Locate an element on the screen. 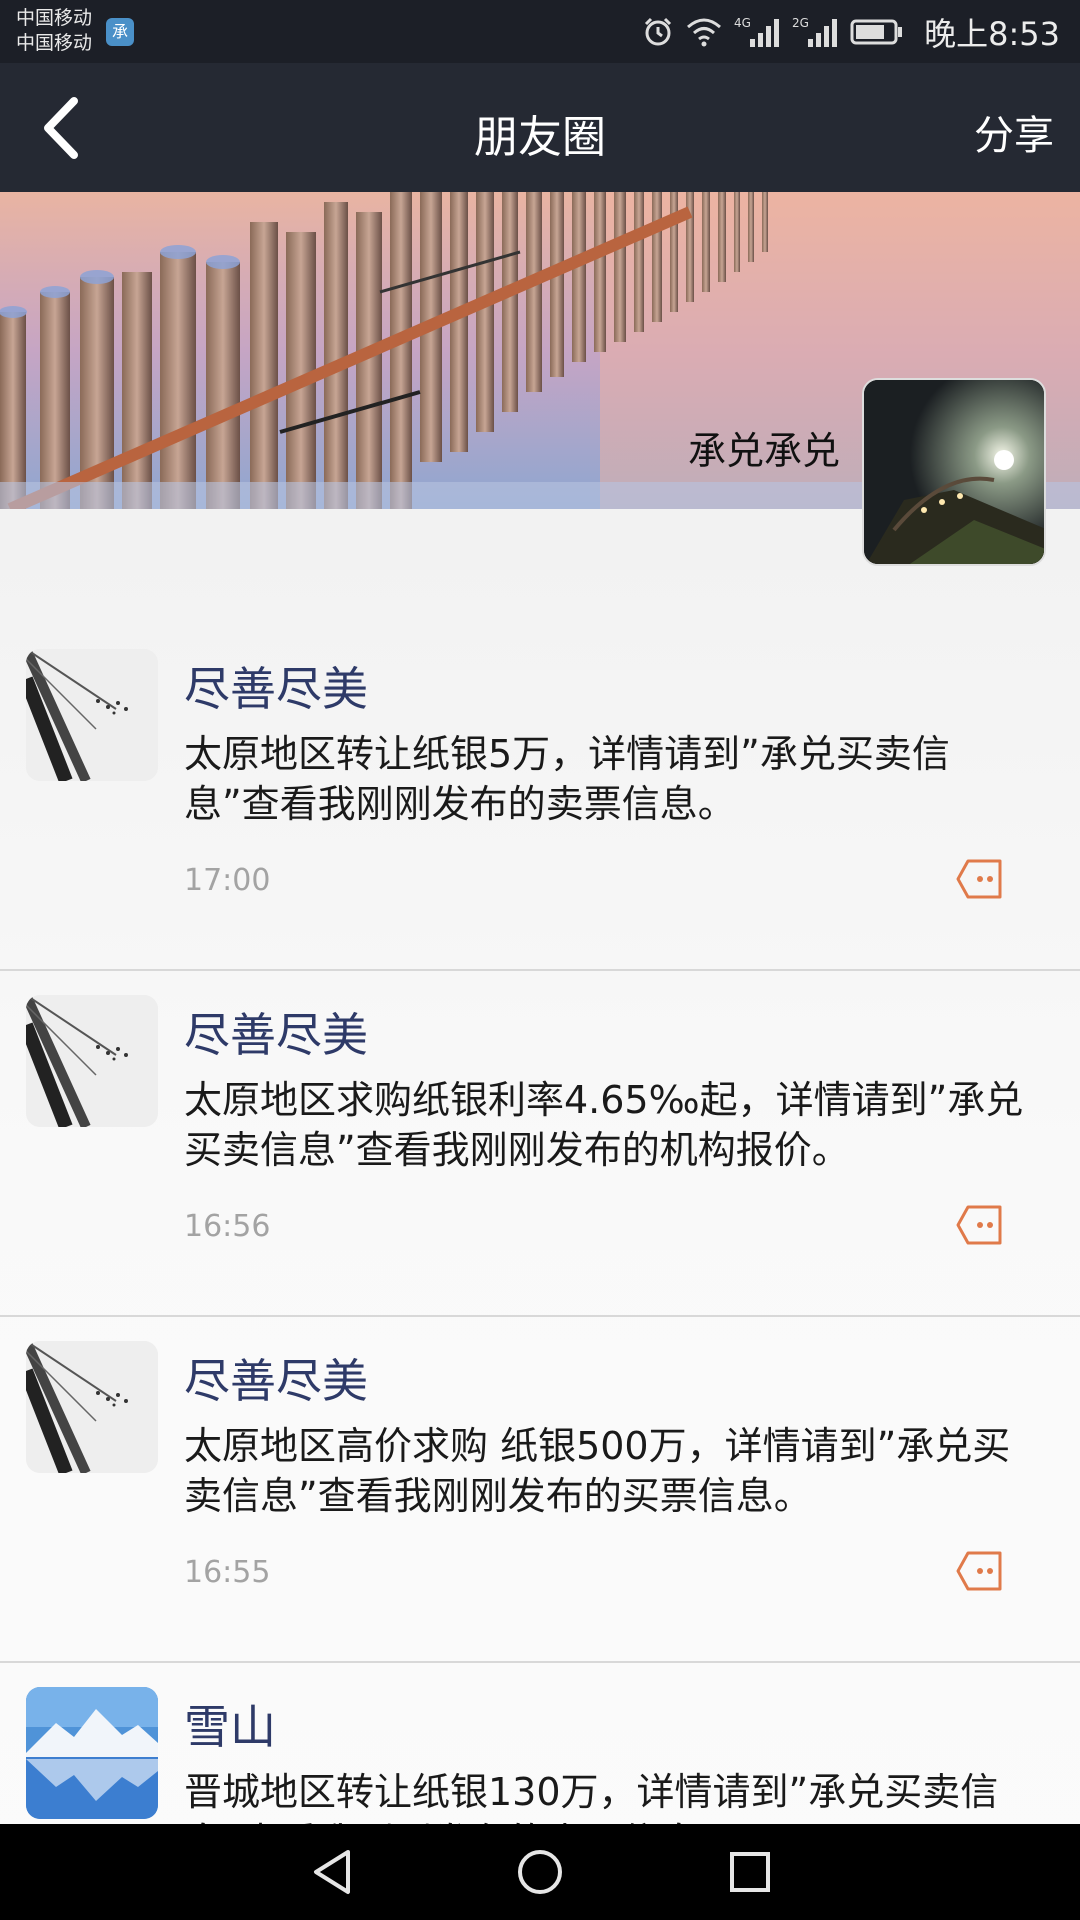 The image size is (1080, 1920). wifi-icon is located at coordinates (704, 32).